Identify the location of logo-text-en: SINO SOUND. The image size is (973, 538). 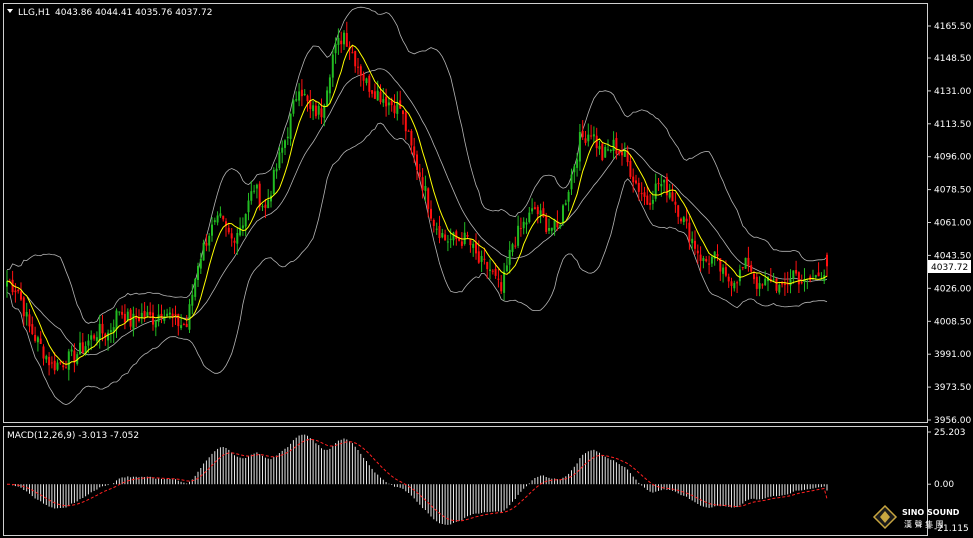
(931, 512).